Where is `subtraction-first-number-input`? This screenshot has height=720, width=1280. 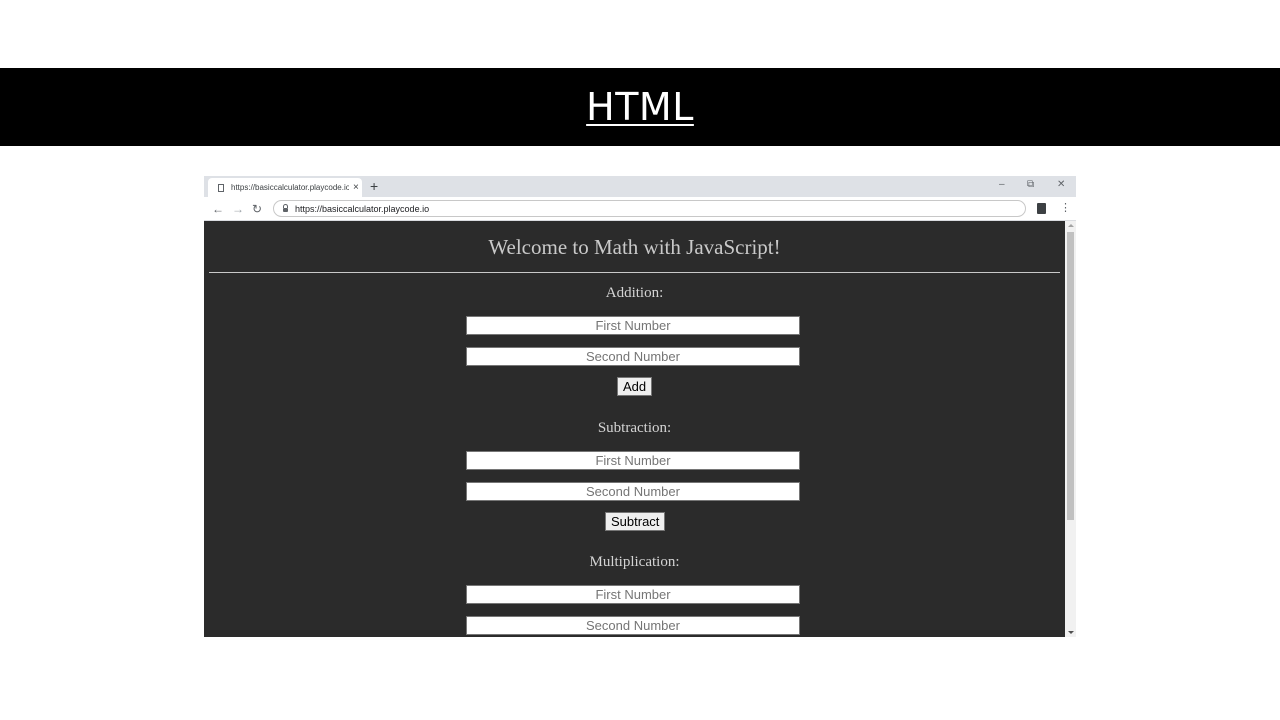
subtraction-first-number-input is located at coordinates (633, 460).